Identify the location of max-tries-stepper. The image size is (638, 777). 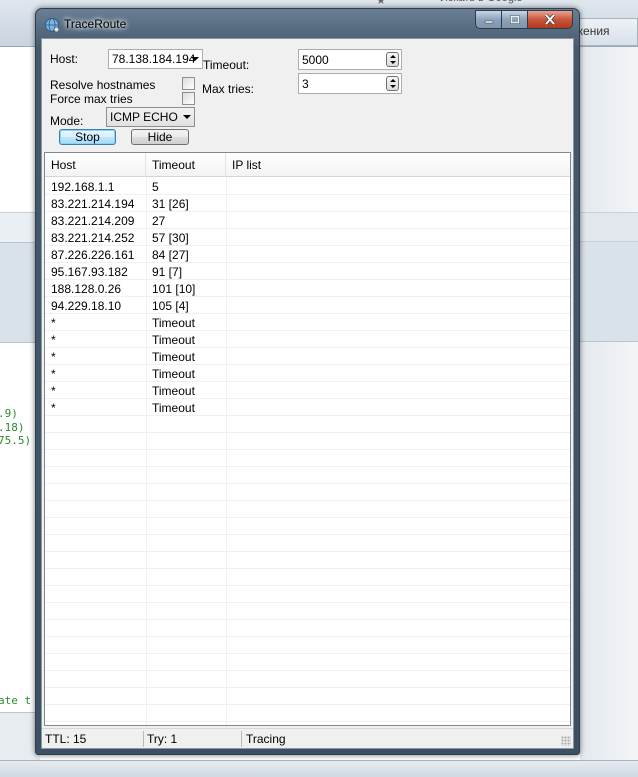
(392, 83).